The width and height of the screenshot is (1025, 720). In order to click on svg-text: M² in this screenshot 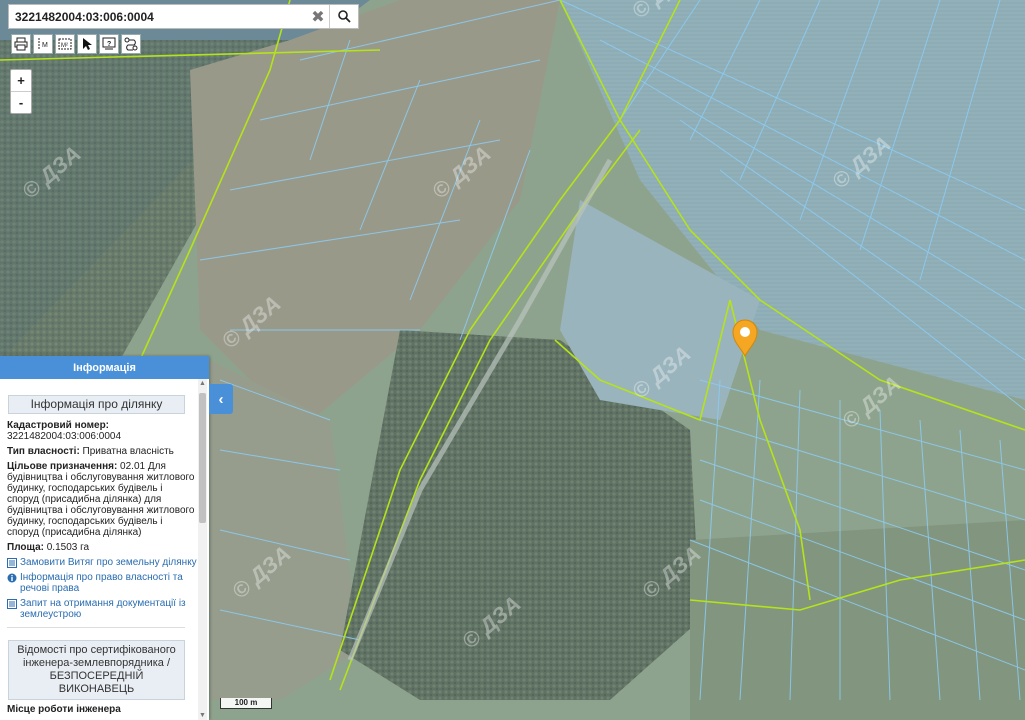, I will do `click(64, 46)`.